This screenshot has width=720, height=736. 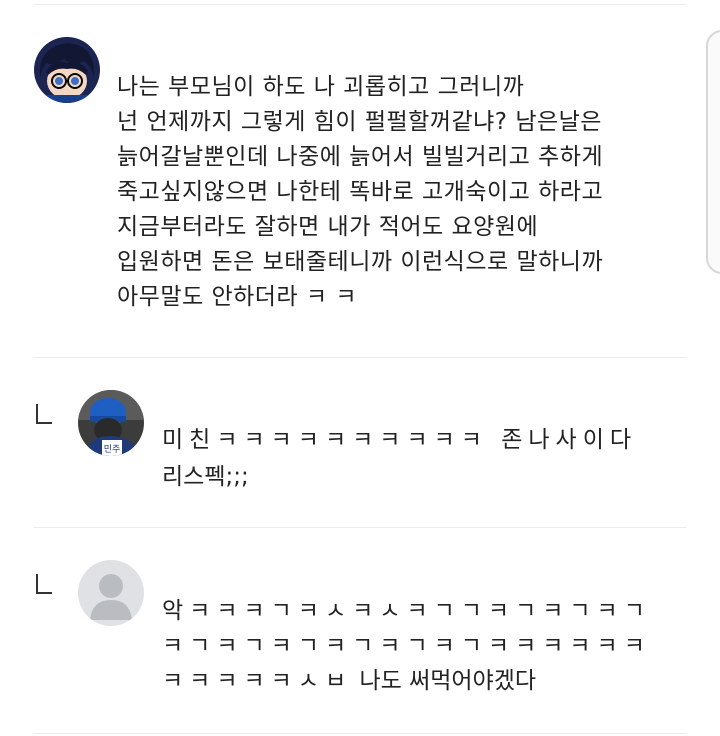 What do you see at coordinates (406, 611) in the screenshot?
I see `reply-line: 악ㅋㅋㅋㄱㅋㅅㅋㅅㅋㄱㄱㅋㄱㅋㄱㅋㄱ` at bounding box center [406, 611].